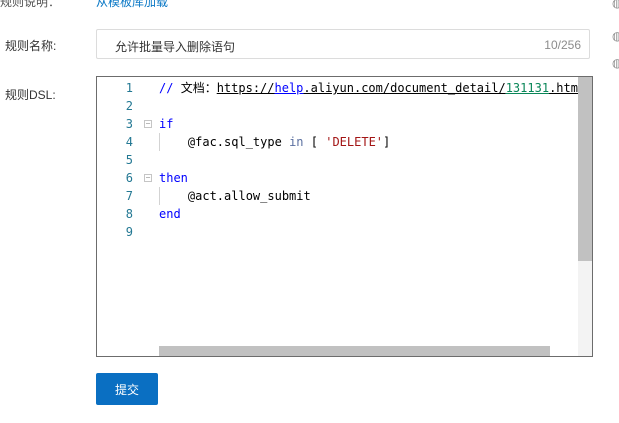 The height and width of the screenshot is (423, 619). I want to click on horizontal-scrollbar-thumb, so click(354, 351).